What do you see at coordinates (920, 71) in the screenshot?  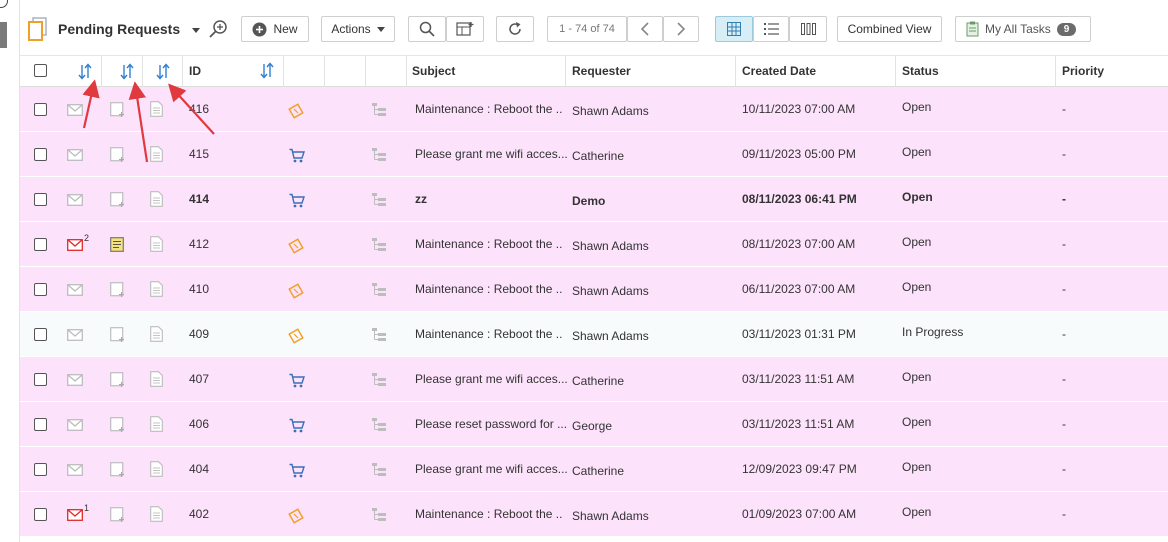 I see `column-header-status: Status` at bounding box center [920, 71].